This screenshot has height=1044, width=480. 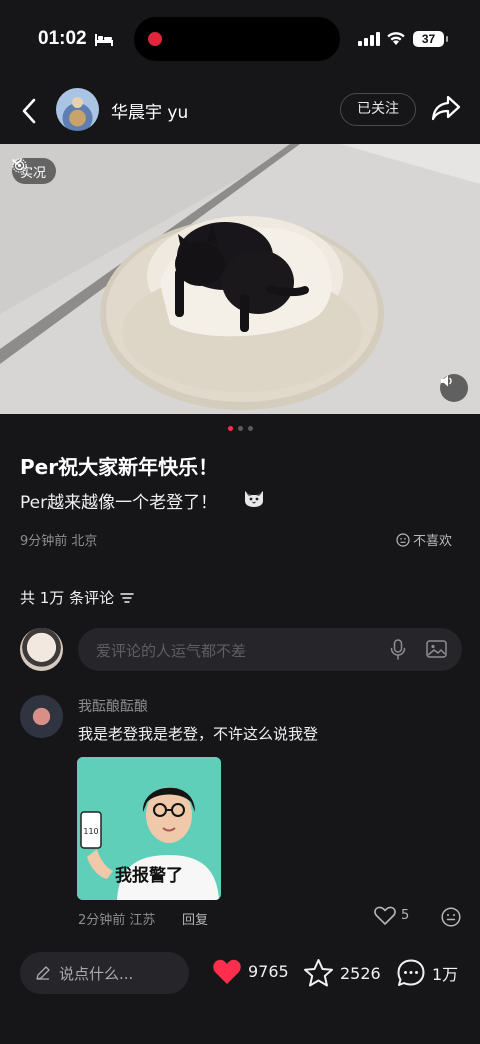 I want to click on emoji-reaction-icon, so click(x=451, y=917).